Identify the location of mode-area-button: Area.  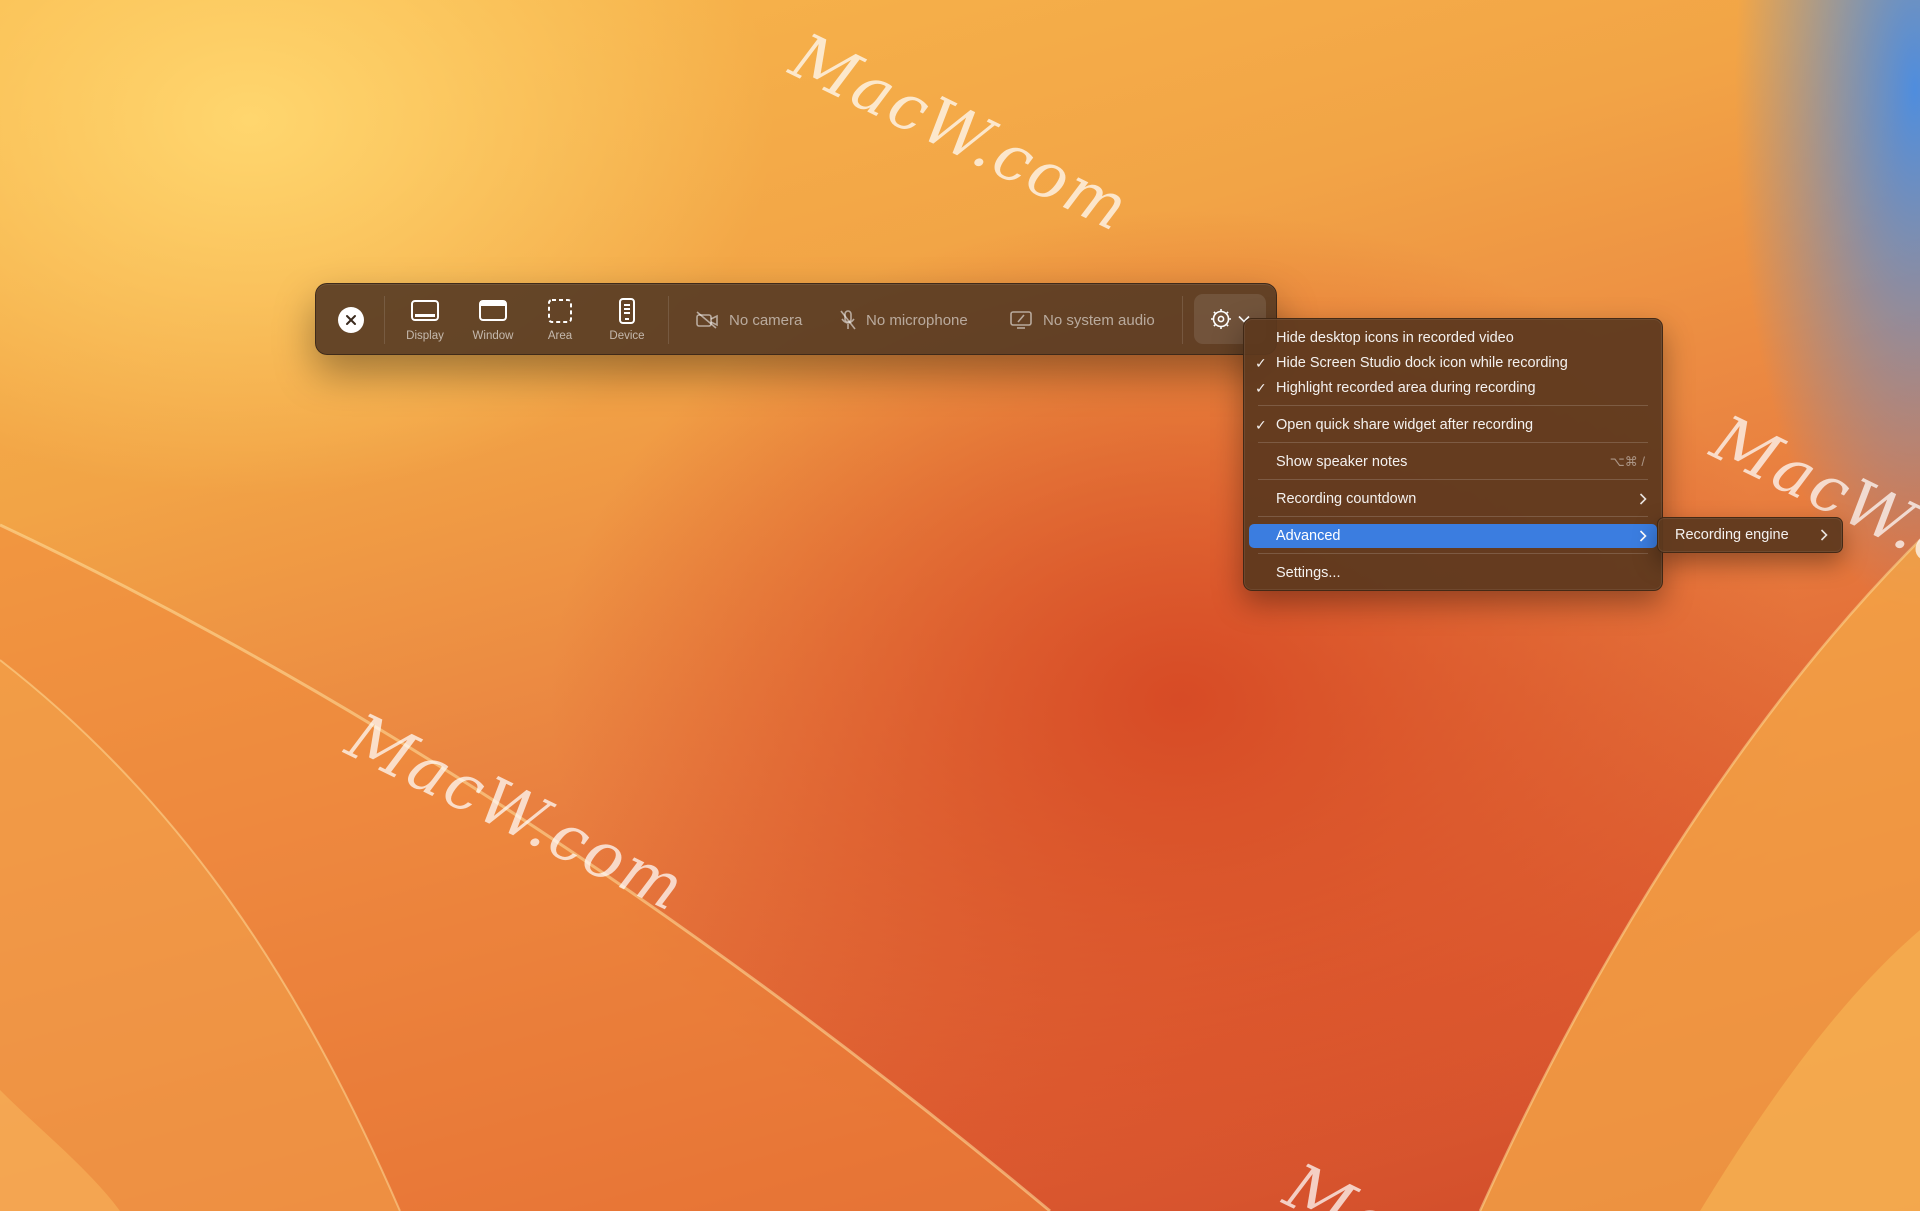
(560, 321).